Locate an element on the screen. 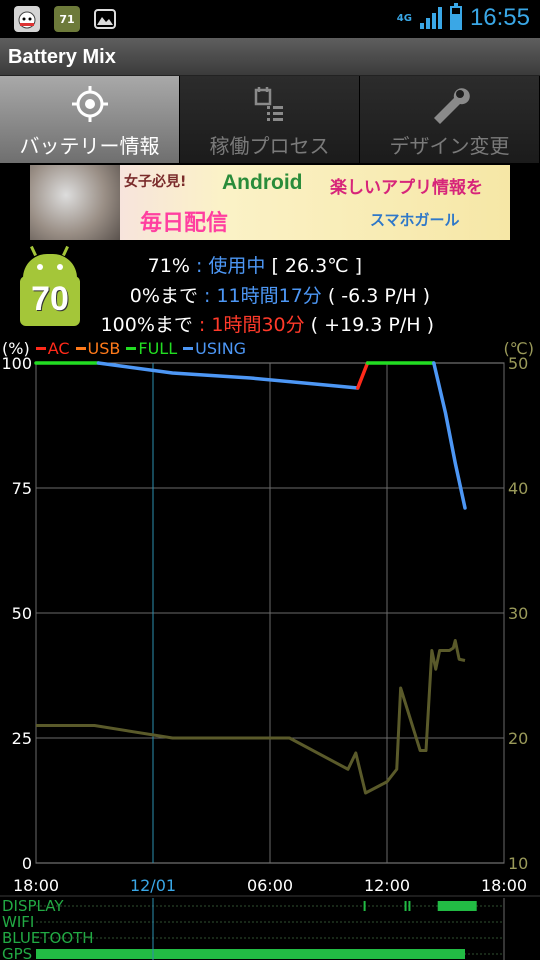 This screenshot has width=540, height=960. tab-bar: バッテリー情報 稼働プロセス デザイン変更 is located at coordinates (270, 119).